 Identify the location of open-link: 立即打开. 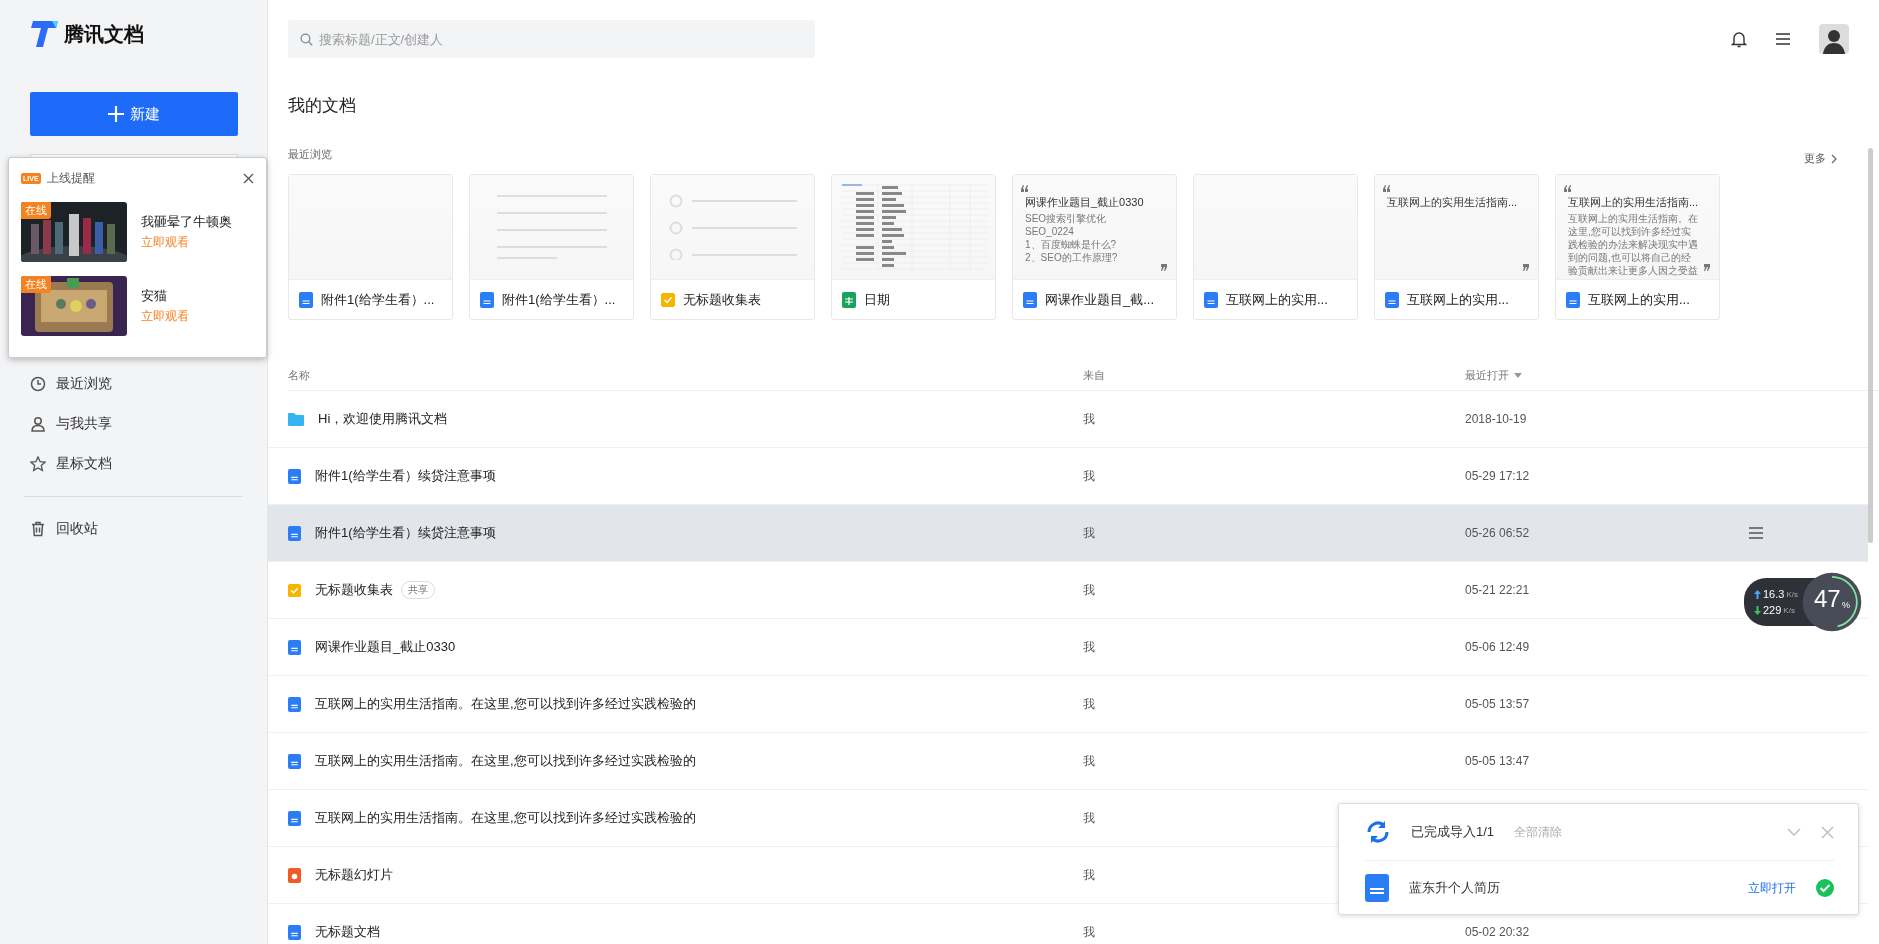
(1772, 888).